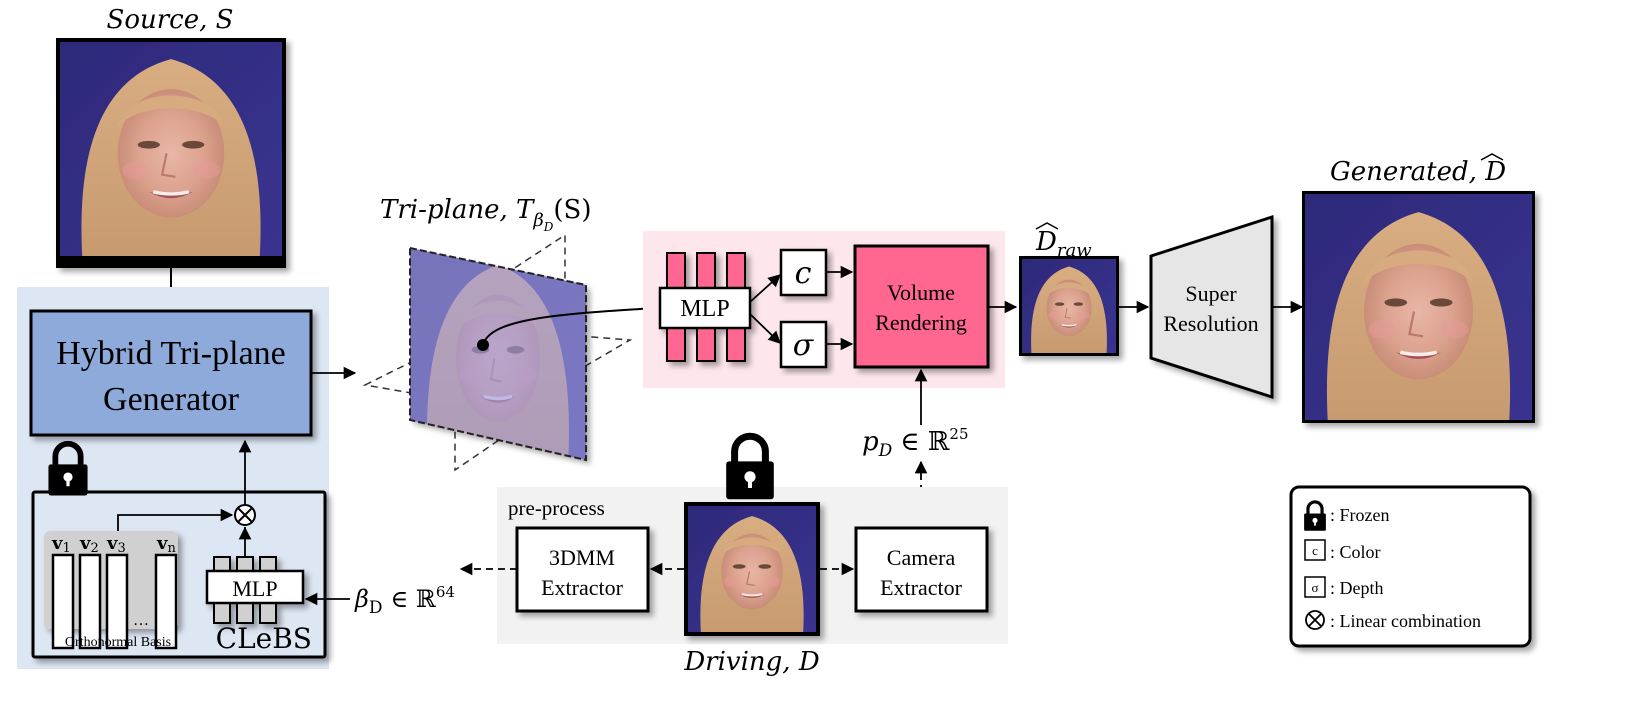  I want to click on generated-image, so click(1418, 307).